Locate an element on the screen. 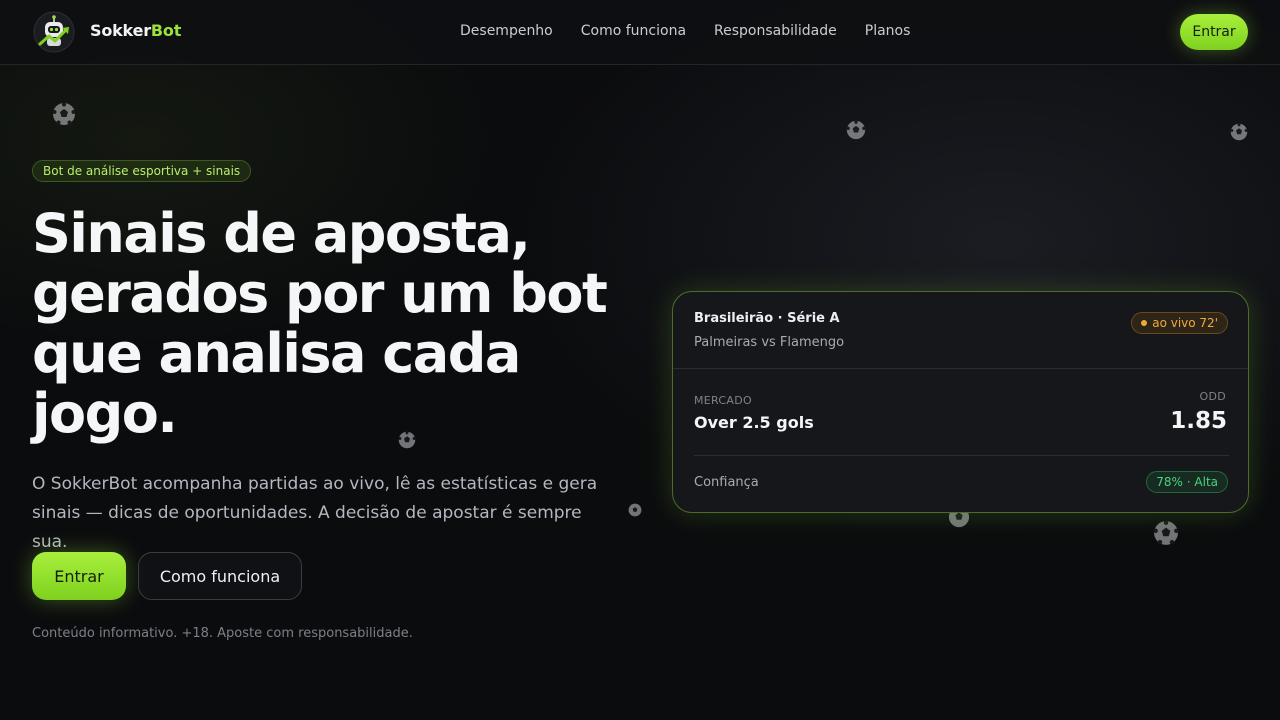 This screenshot has height=720, width=1280. league-name: Brasileirão · Série A is located at coordinates (767, 318).